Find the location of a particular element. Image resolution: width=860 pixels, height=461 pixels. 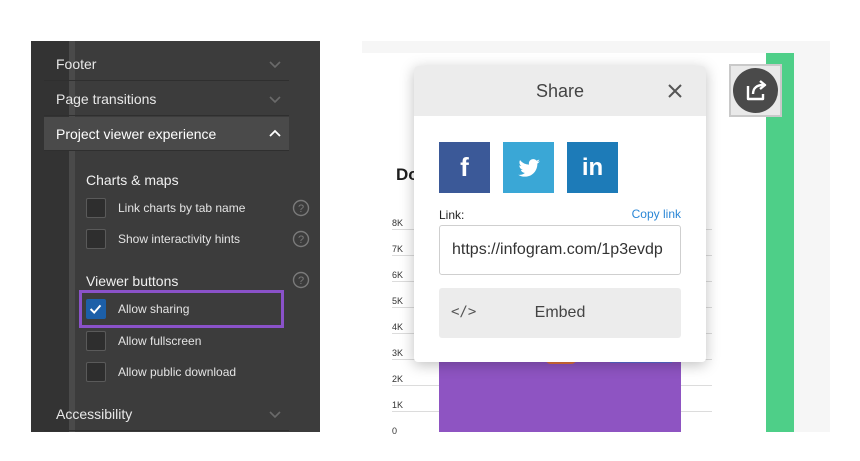

embed-button: </> Embed is located at coordinates (560, 313).